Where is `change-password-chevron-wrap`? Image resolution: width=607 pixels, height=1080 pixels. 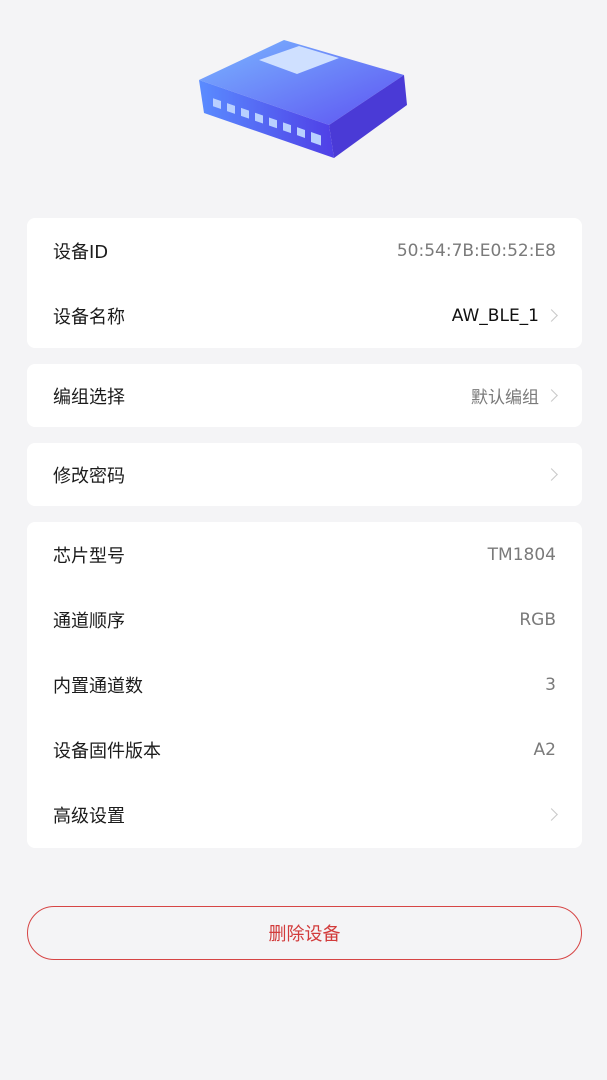
change-password-chevron-wrap is located at coordinates (548, 474).